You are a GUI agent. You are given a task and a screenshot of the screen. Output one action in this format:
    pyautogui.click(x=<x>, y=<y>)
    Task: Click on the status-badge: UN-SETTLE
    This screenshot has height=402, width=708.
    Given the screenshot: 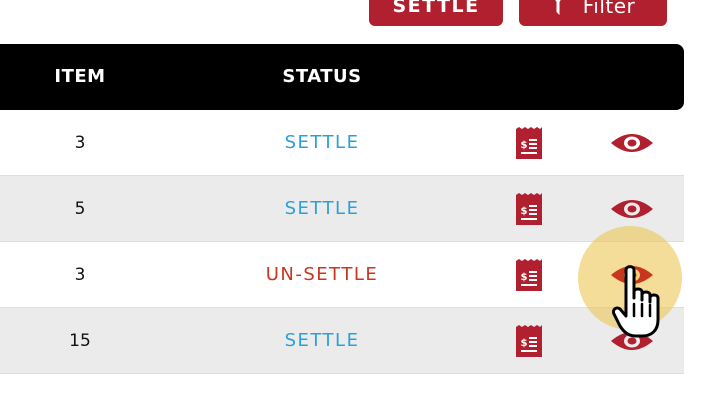 What is the action you would take?
    pyautogui.click(x=322, y=274)
    